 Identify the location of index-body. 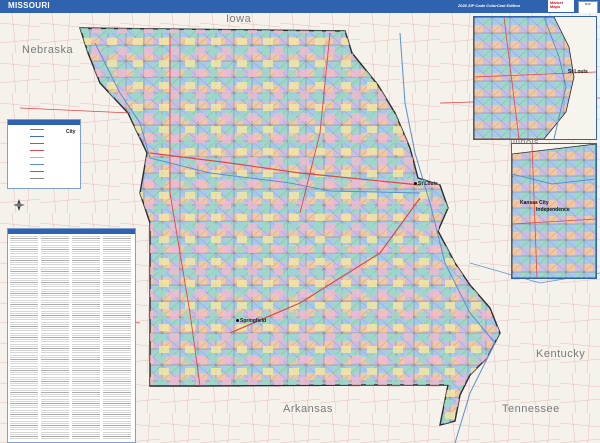
(71, 338).